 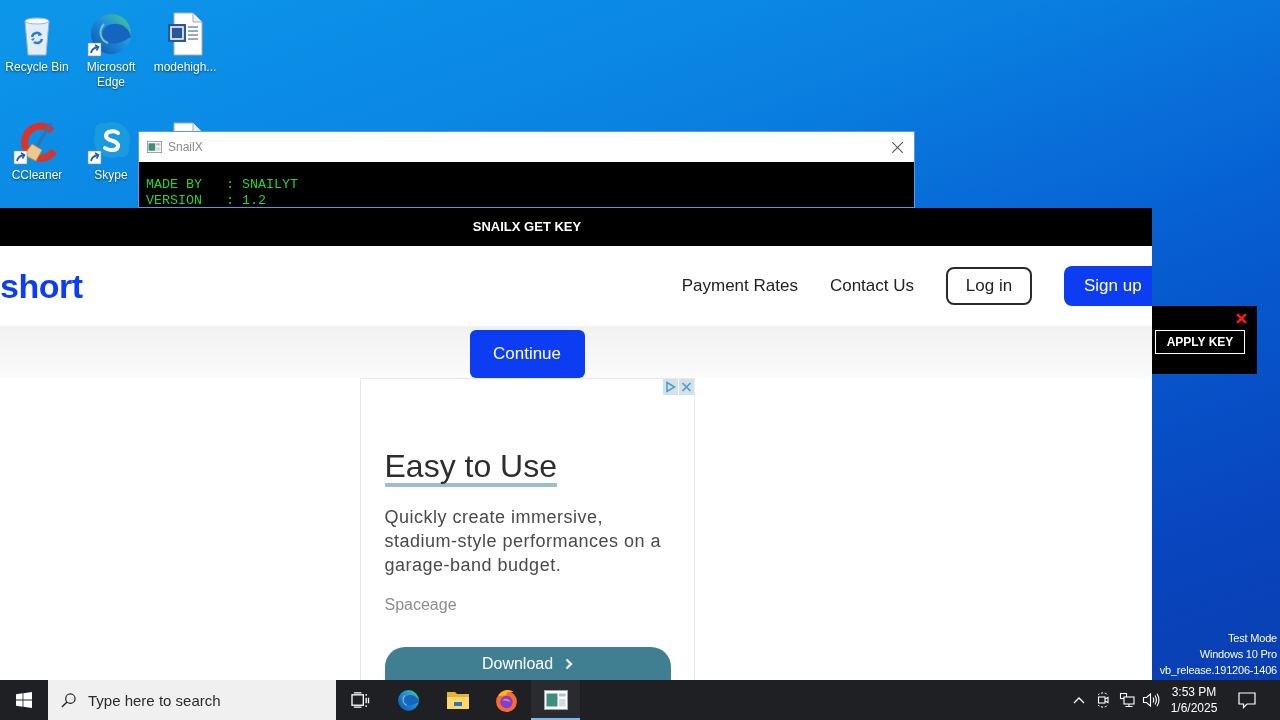 I want to click on site-logo: short, so click(x=41, y=286).